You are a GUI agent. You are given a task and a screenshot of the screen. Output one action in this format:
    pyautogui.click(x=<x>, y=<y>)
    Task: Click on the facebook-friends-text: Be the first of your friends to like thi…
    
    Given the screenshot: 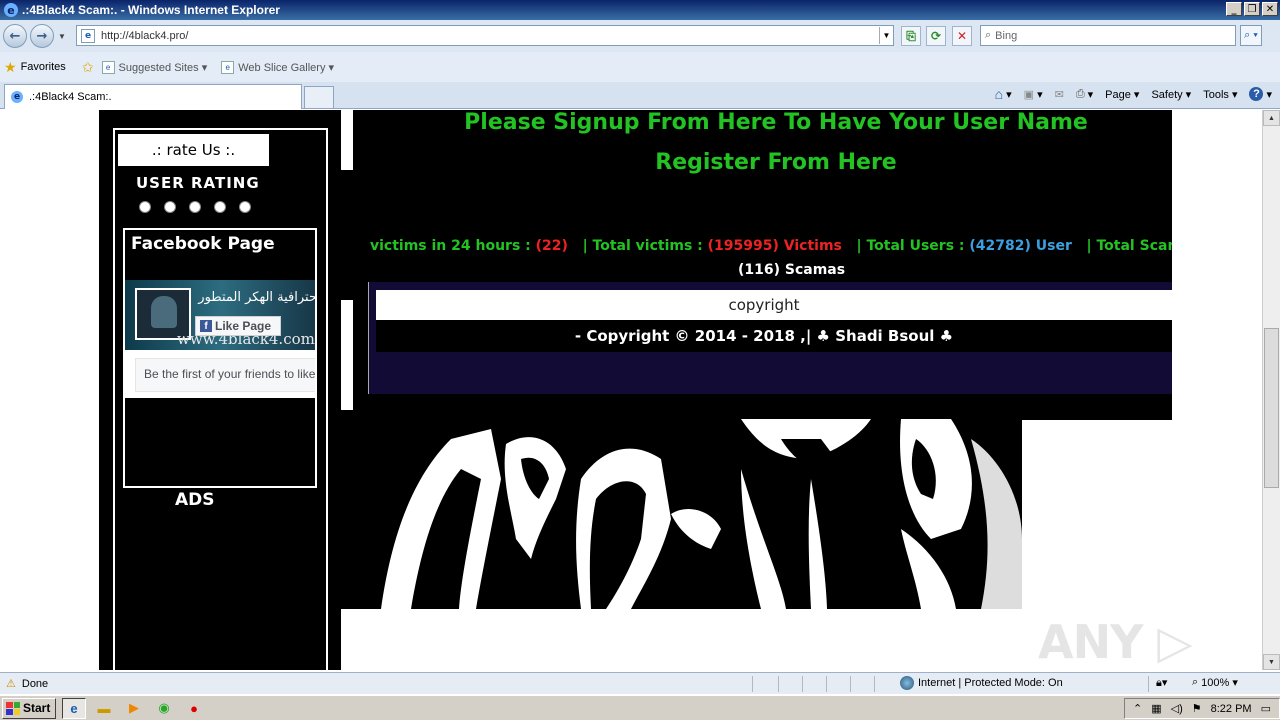 What is the action you would take?
    pyautogui.click(x=225, y=375)
    